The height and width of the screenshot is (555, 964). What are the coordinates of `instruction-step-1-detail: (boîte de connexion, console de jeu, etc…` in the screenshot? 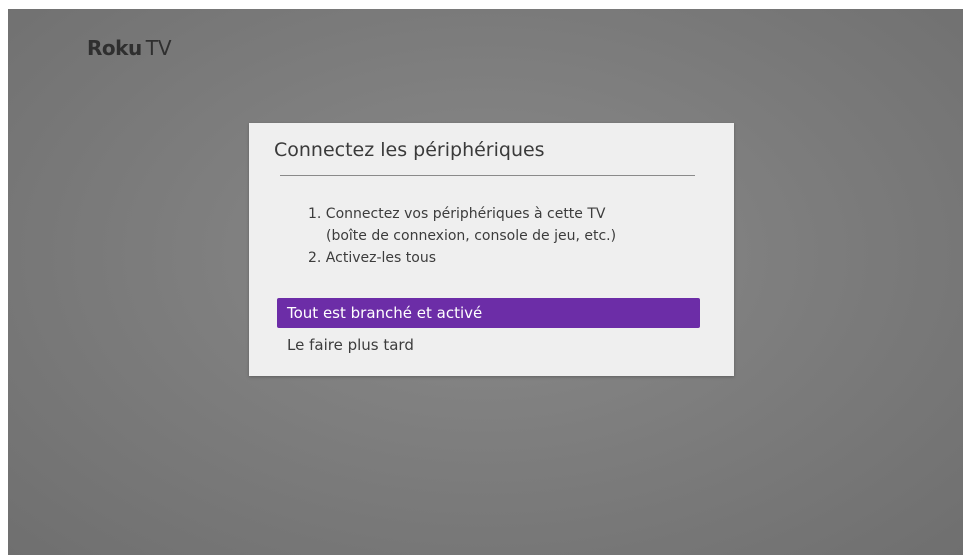 It's located at (471, 236).